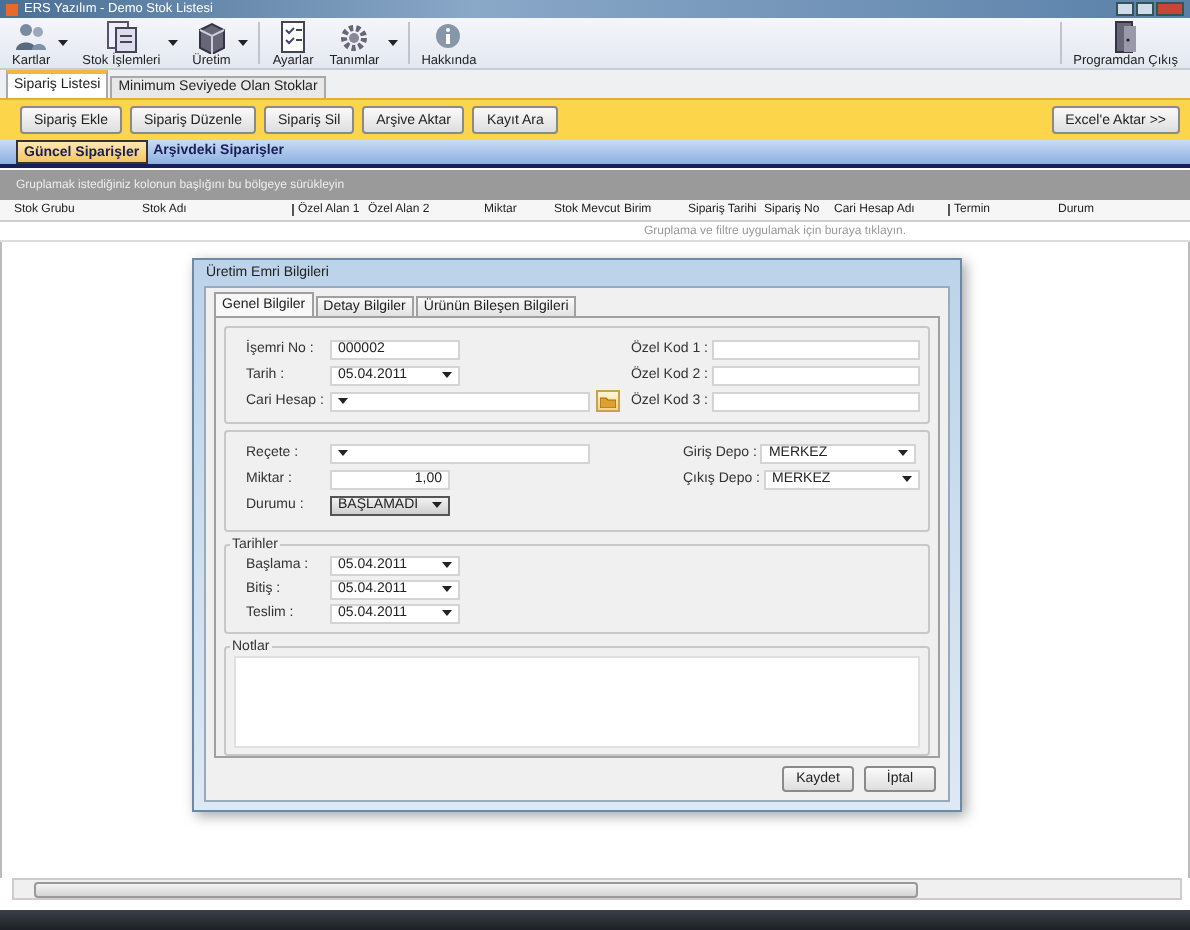  Describe the element at coordinates (1125, 9) in the screenshot. I see `minimize-button` at that location.